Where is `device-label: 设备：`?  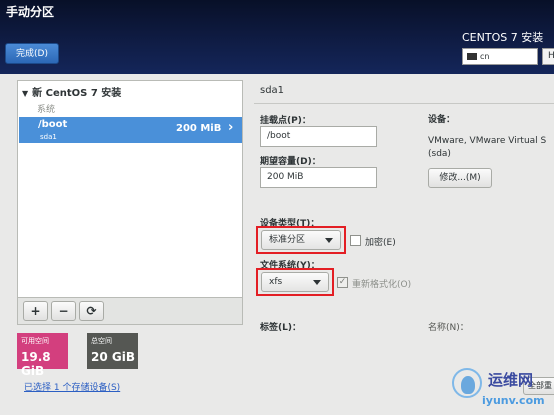
device-label: 设备： is located at coordinates (442, 120).